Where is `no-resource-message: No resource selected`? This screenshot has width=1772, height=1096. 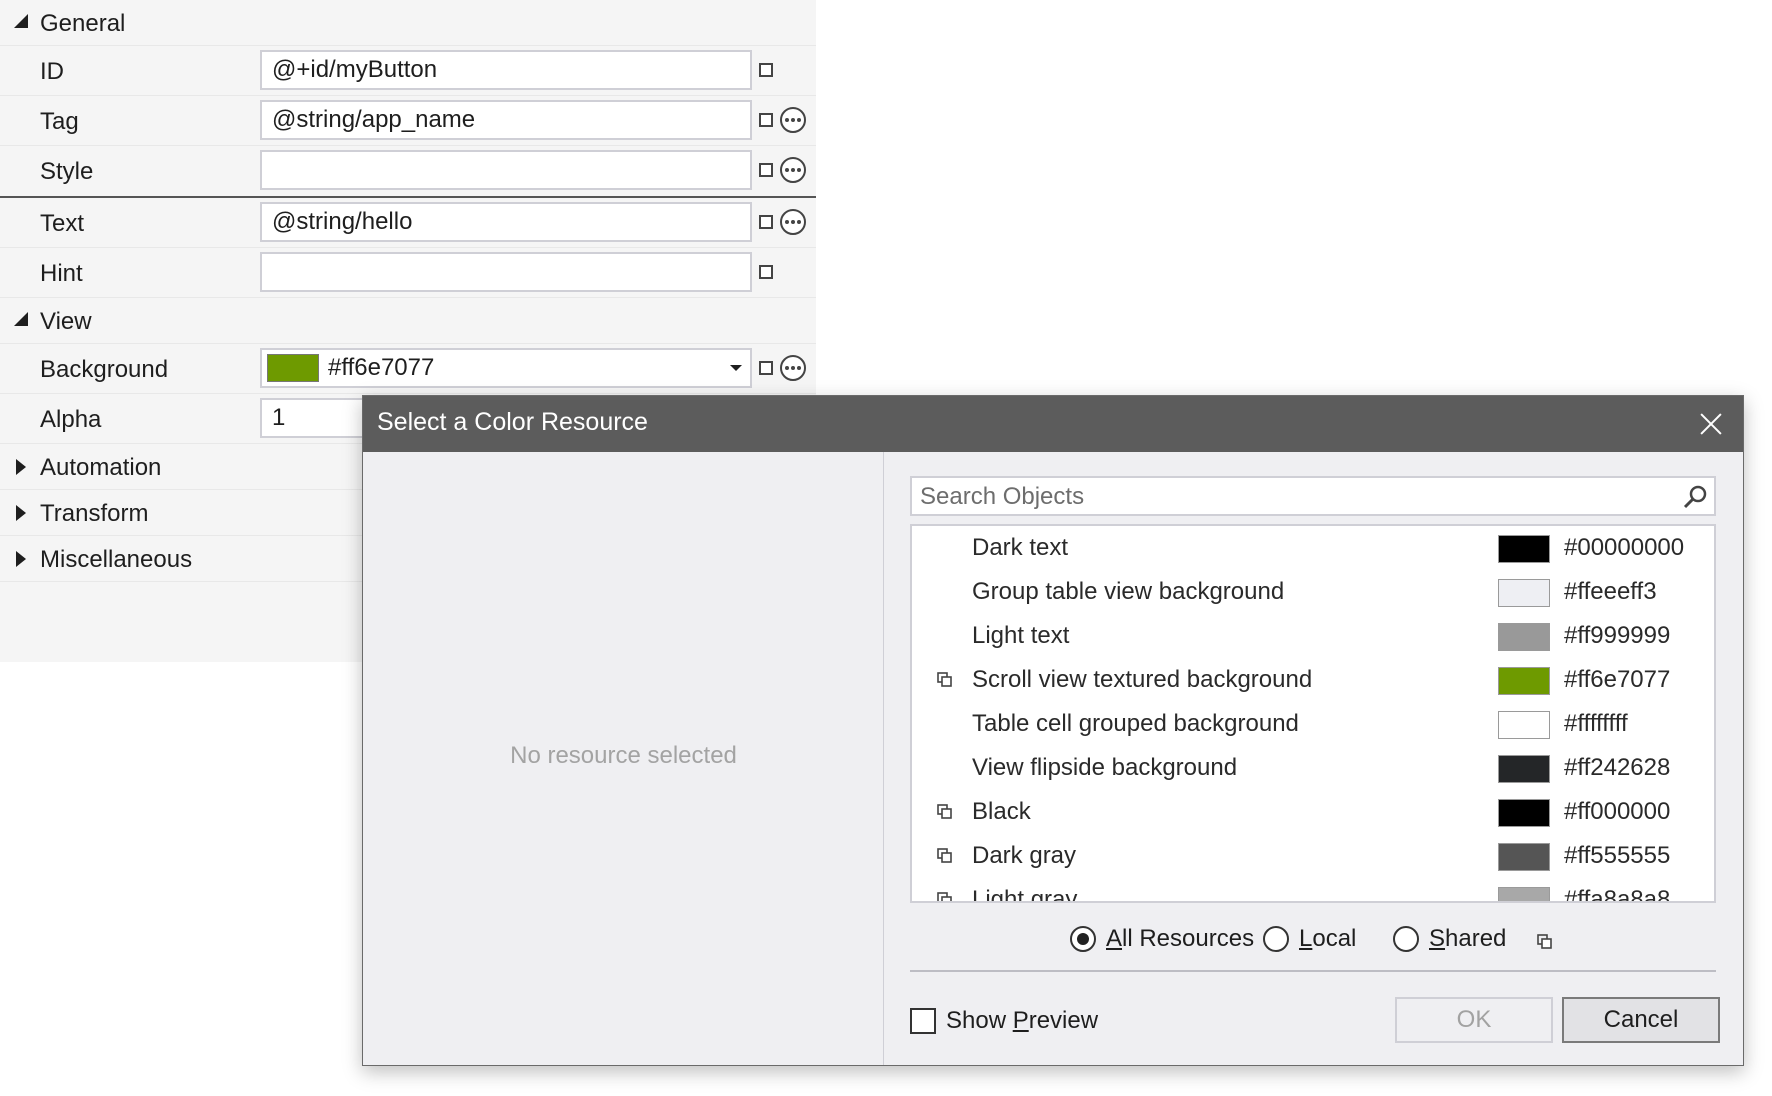 no-resource-message: No resource selected is located at coordinates (623, 755).